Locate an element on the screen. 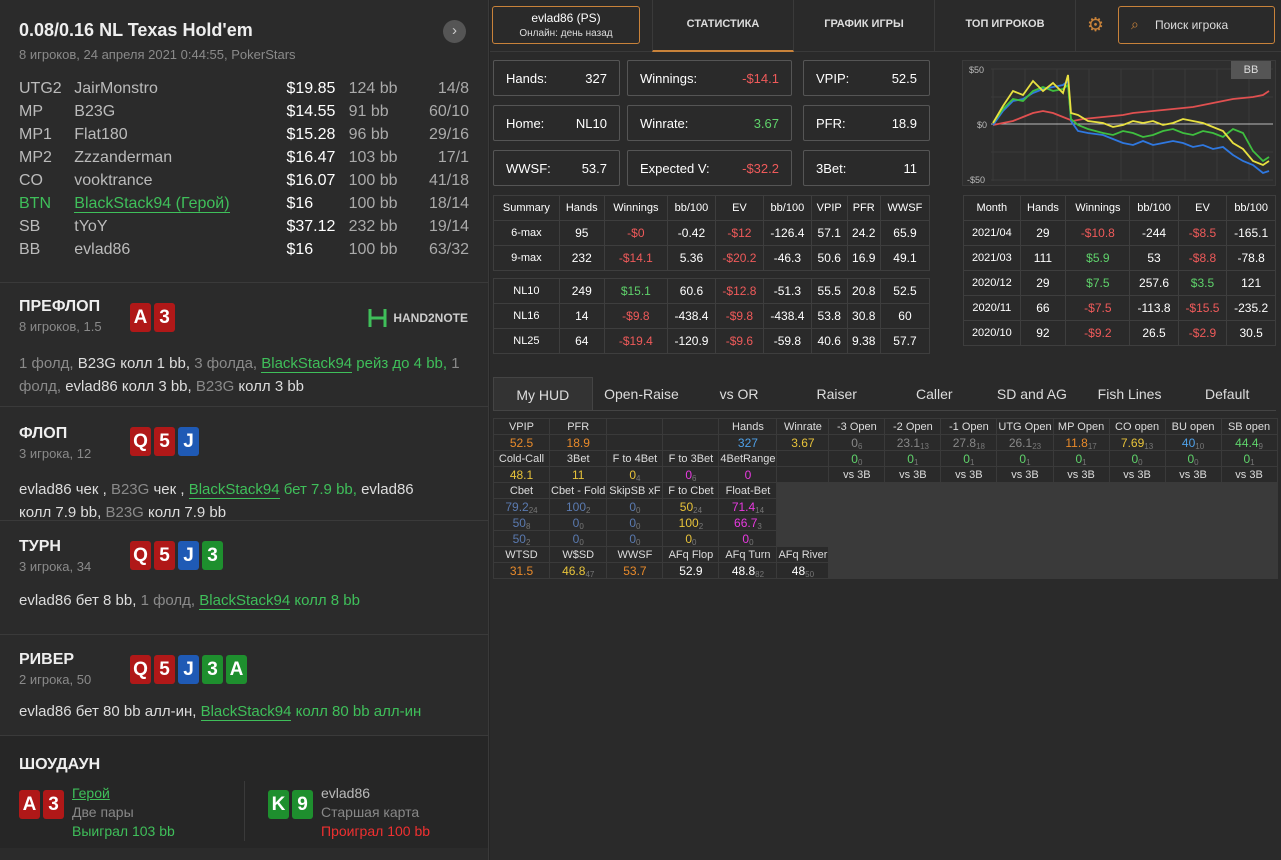 The image size is (1281, 860). hud-cell: 508 is located at coordinates (521, 522).